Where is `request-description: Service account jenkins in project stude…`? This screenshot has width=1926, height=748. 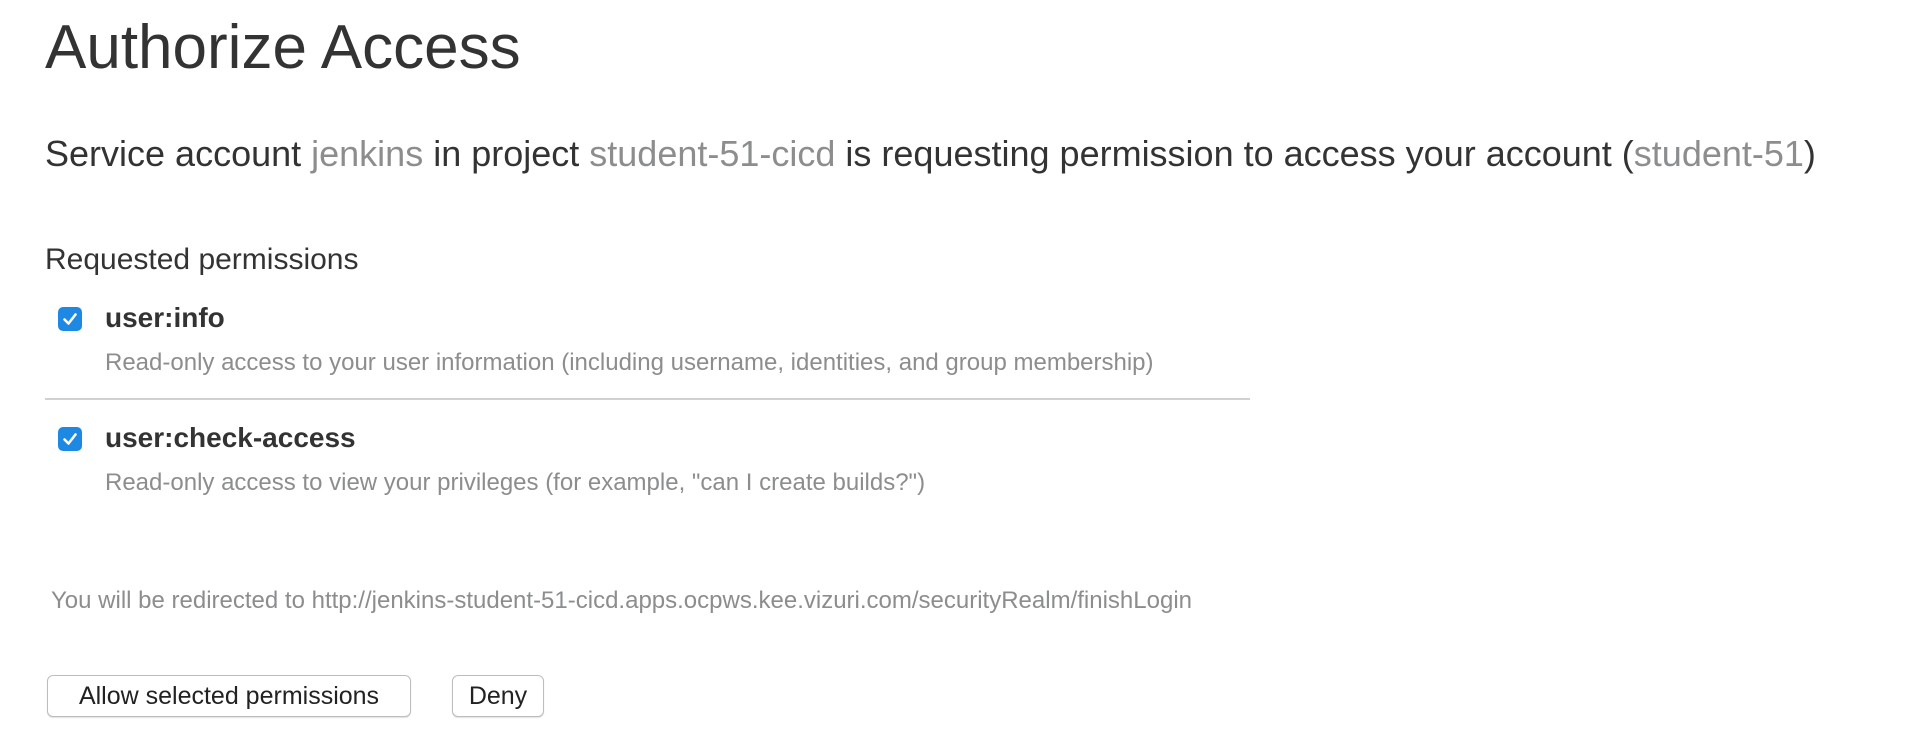
request-description: Service account jenkins in project stude… is located at coordinates (930, 154).